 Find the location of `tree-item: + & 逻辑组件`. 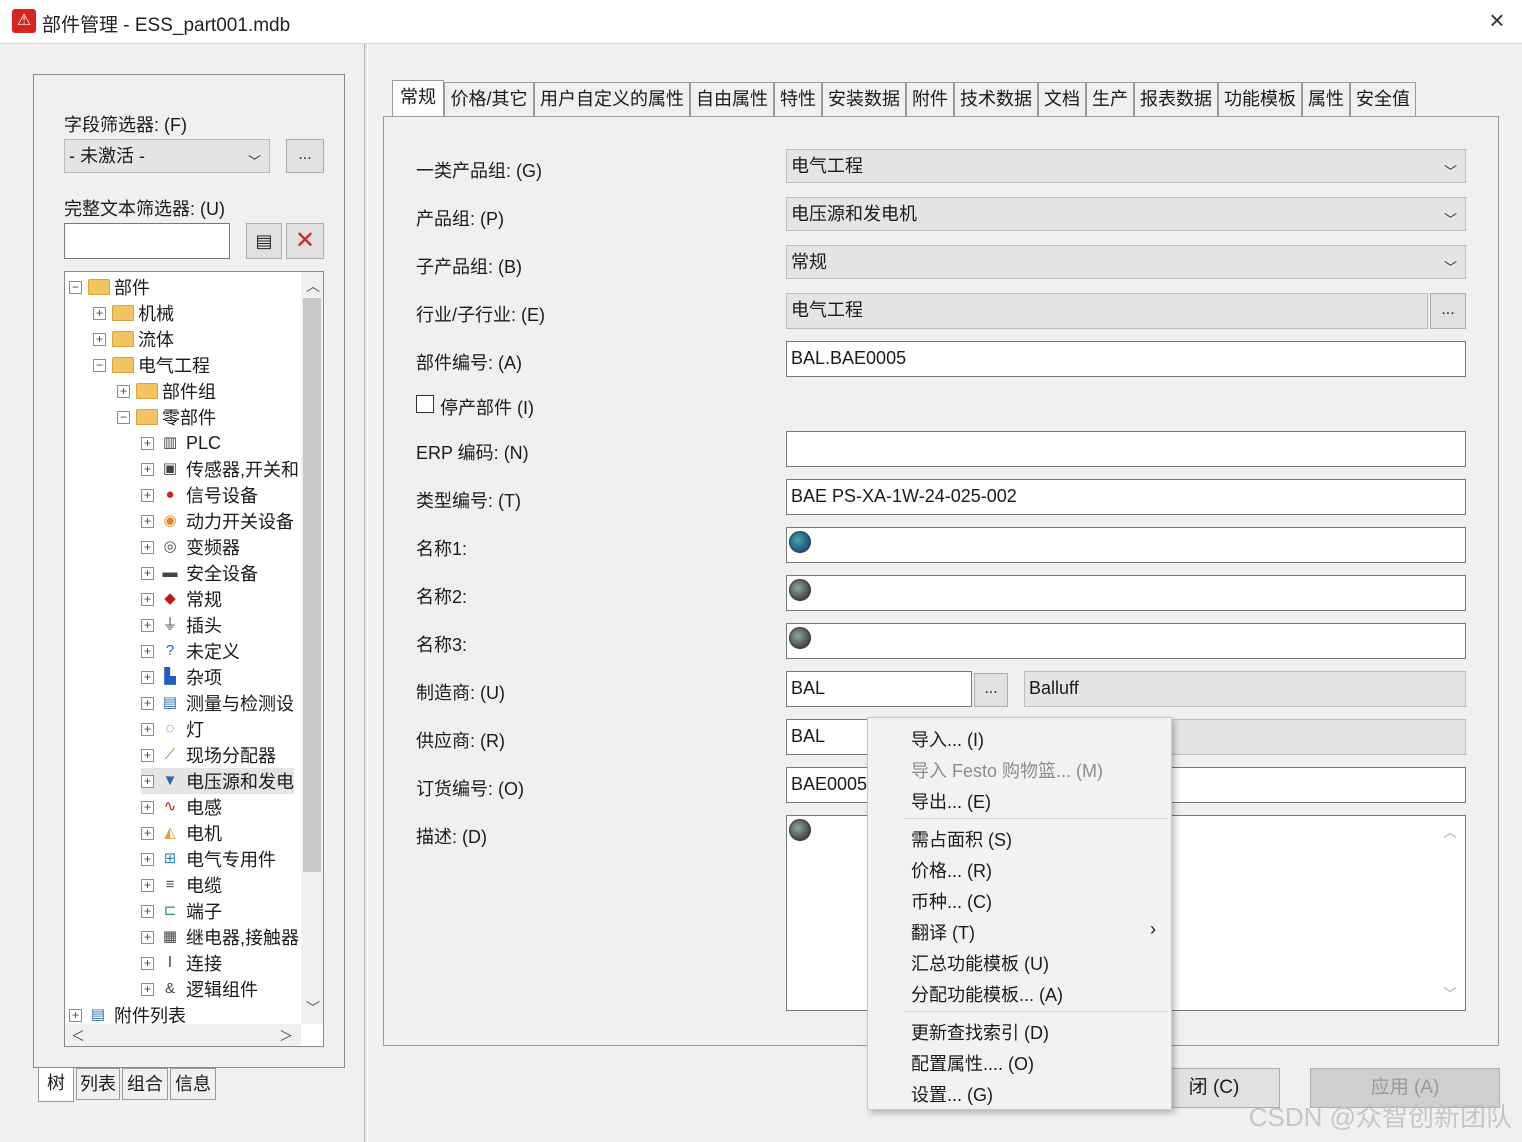

tree-item: + & 逻辑组件 is located at coordinates (199, 989).